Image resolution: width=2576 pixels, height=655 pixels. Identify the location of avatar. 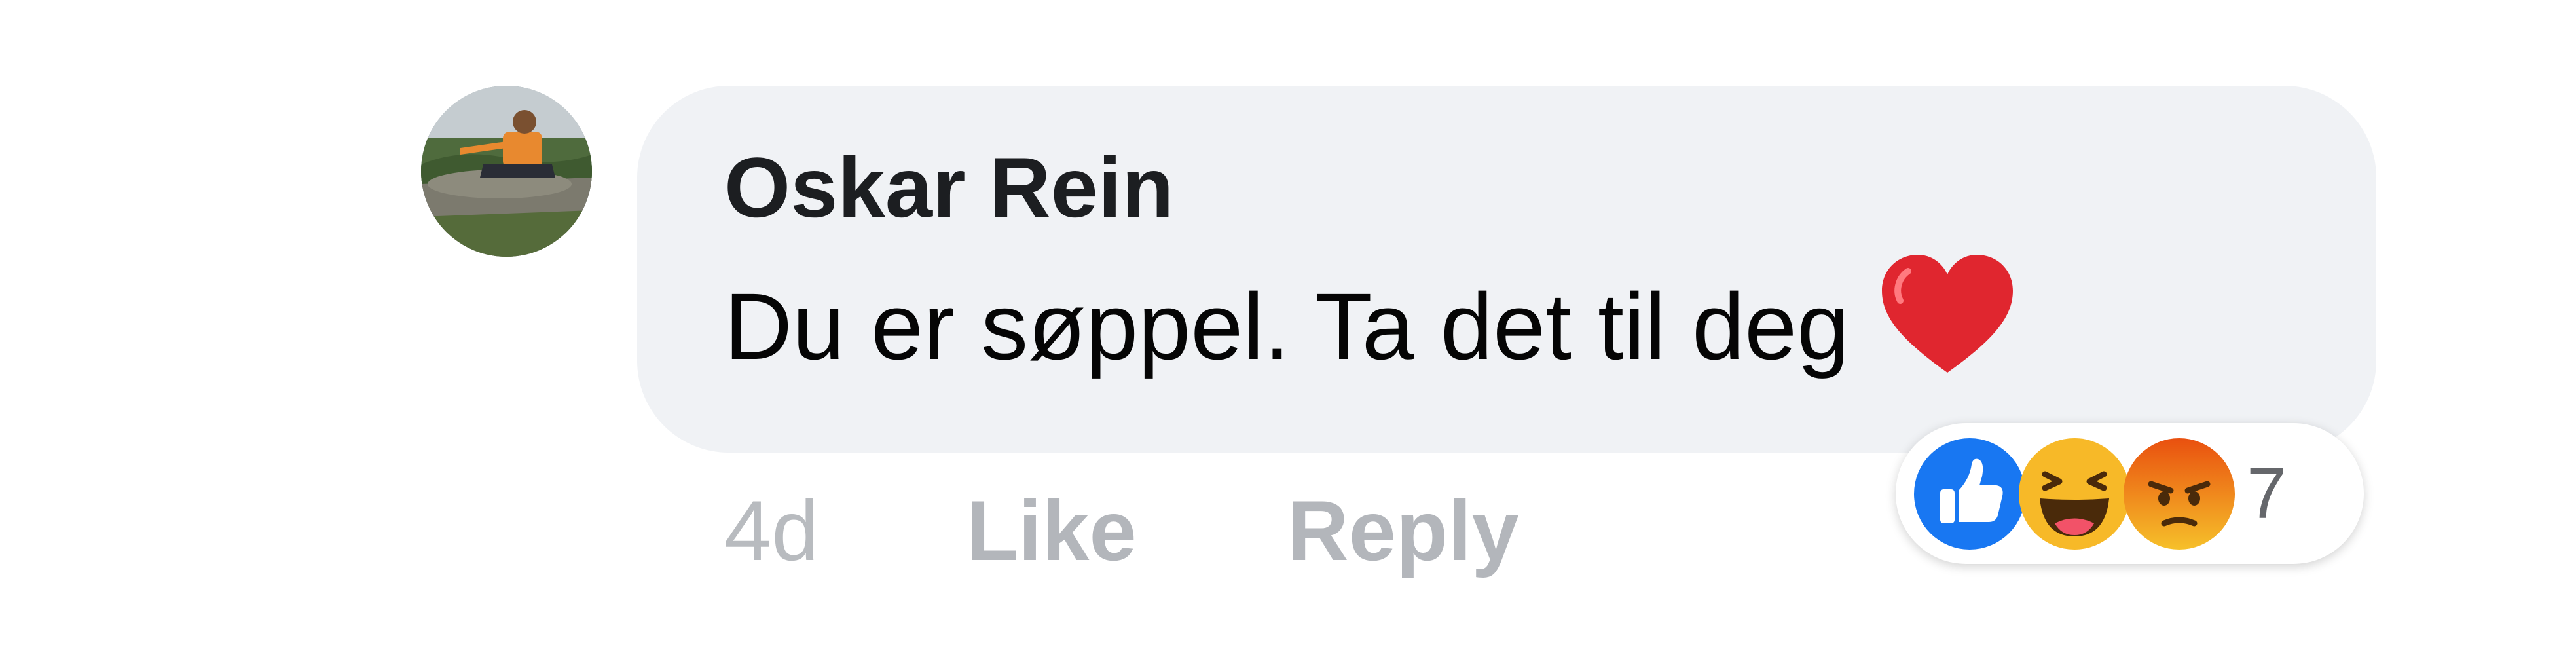
(506, 172).